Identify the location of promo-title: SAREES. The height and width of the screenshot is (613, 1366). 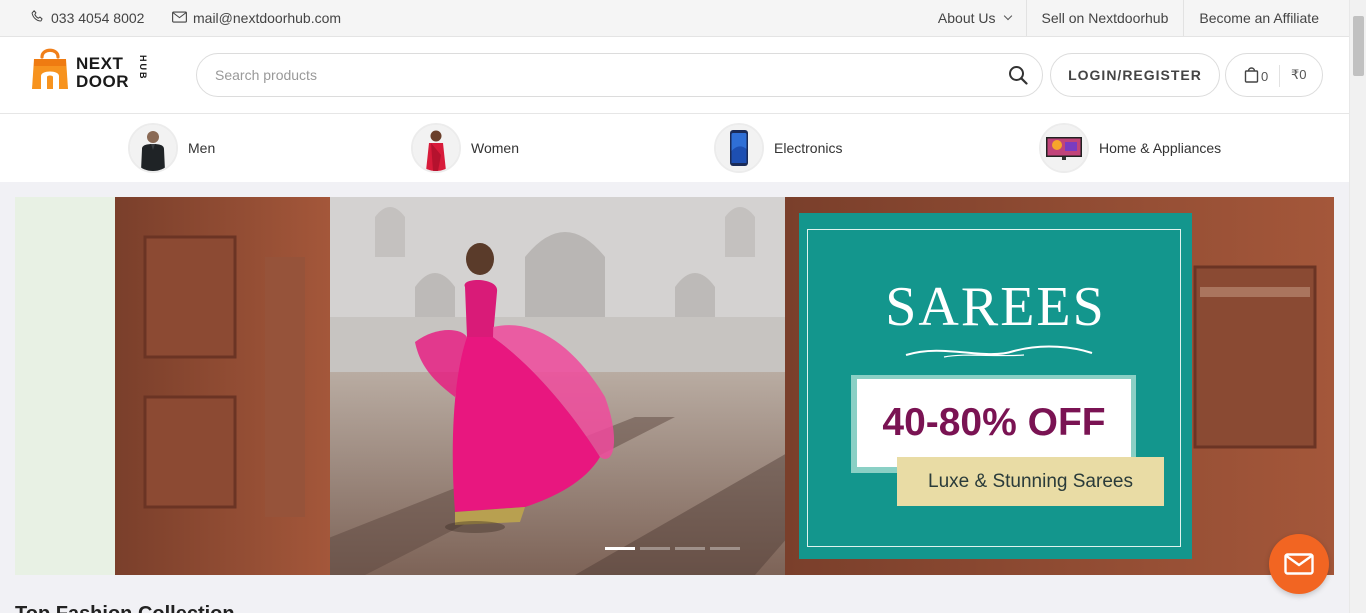
(995, 307).